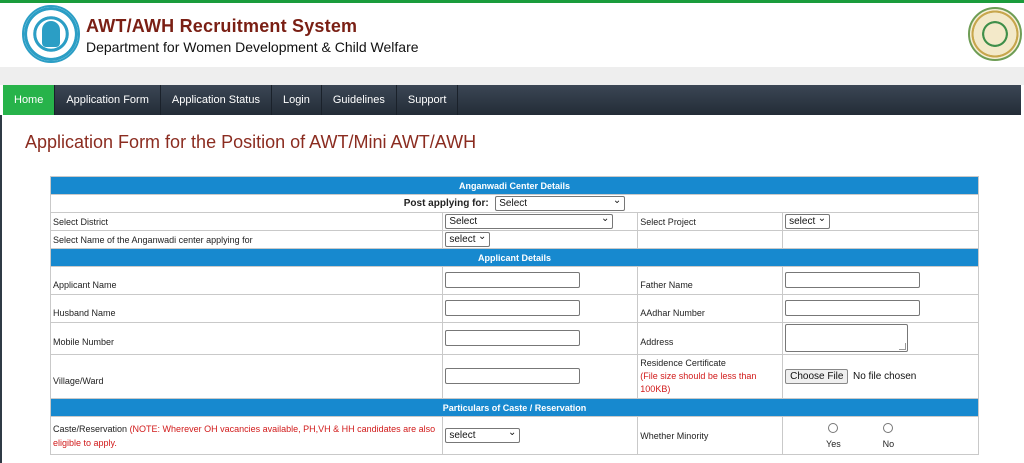  What do you see at coordinates (297, 100) in the screenshot?
I see `nav-login: Login` at bounding box center [297, 100].